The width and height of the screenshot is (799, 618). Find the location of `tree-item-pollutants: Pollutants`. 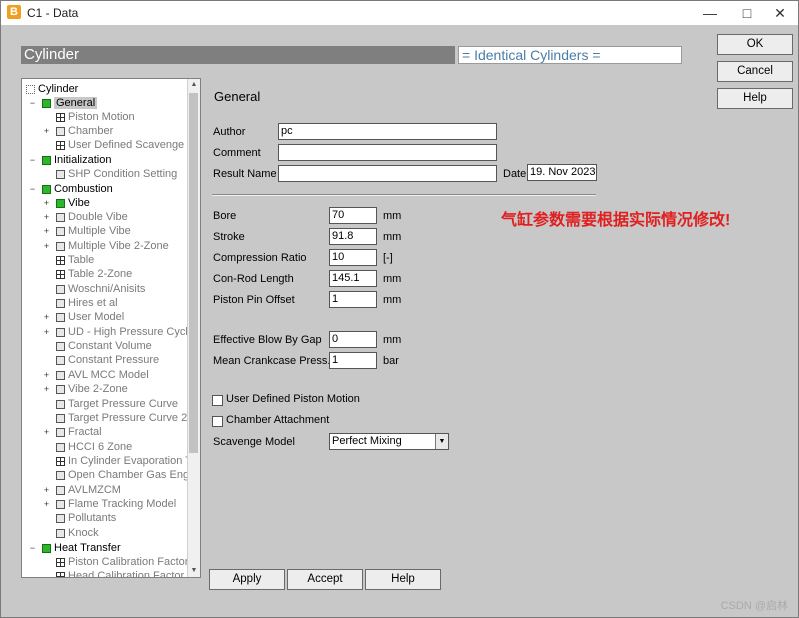

tree-item-pollutants: Pollutants is located at coordinates (86, 518).